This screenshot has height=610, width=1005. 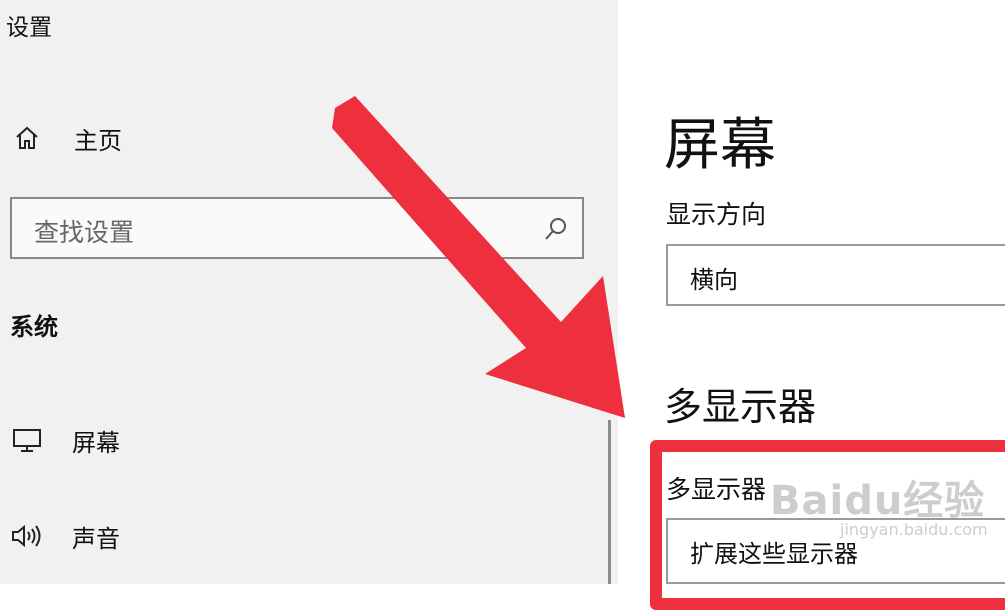 What do you see at coordinates (29, 28) in the screenshot?
I see `app-title: 设置` at bounding box center [29, 28].